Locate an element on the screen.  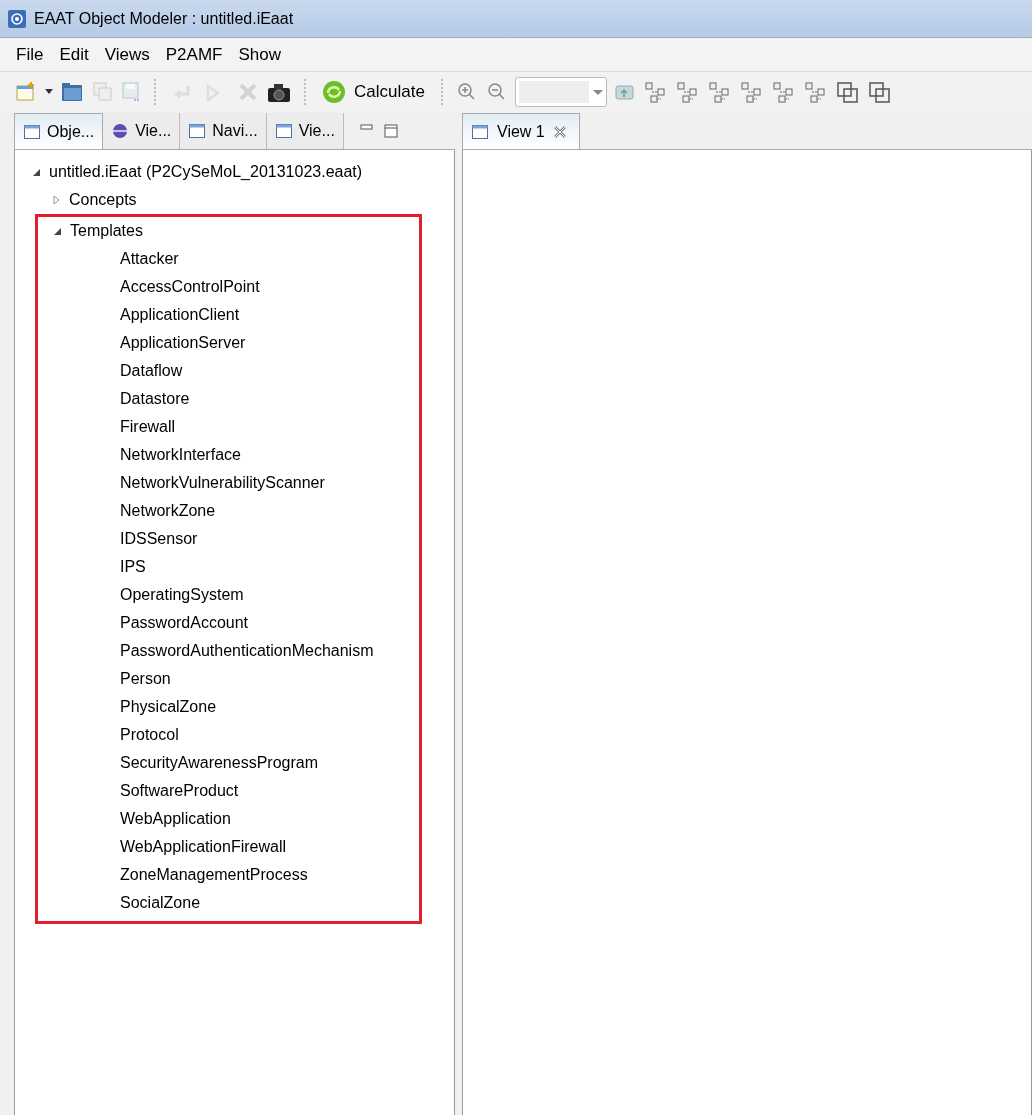
close-icon is located at coordinates (559, 131).